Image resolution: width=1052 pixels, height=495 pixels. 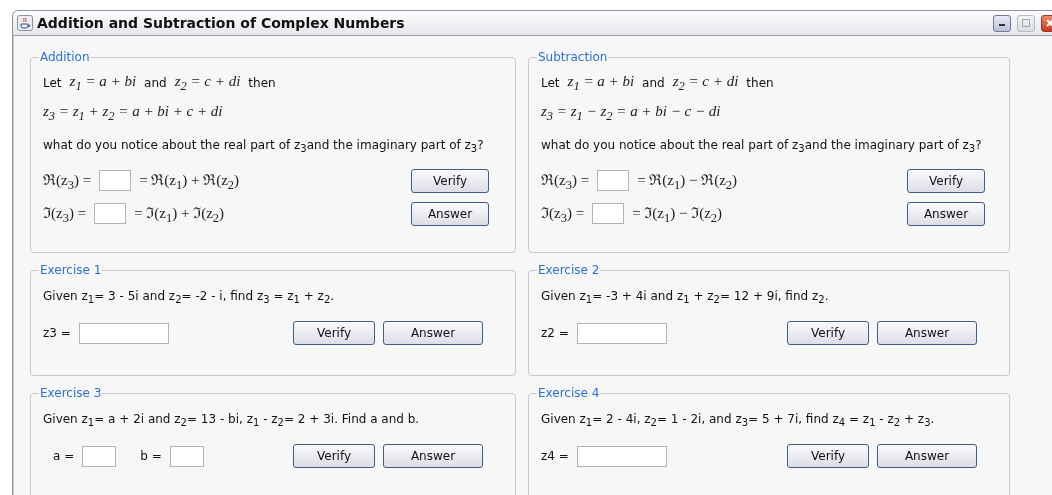 I want to click on formula: = ℑ(z$_{1}$) + ℑ(z$_{2}$), so click(x=179, y=214).